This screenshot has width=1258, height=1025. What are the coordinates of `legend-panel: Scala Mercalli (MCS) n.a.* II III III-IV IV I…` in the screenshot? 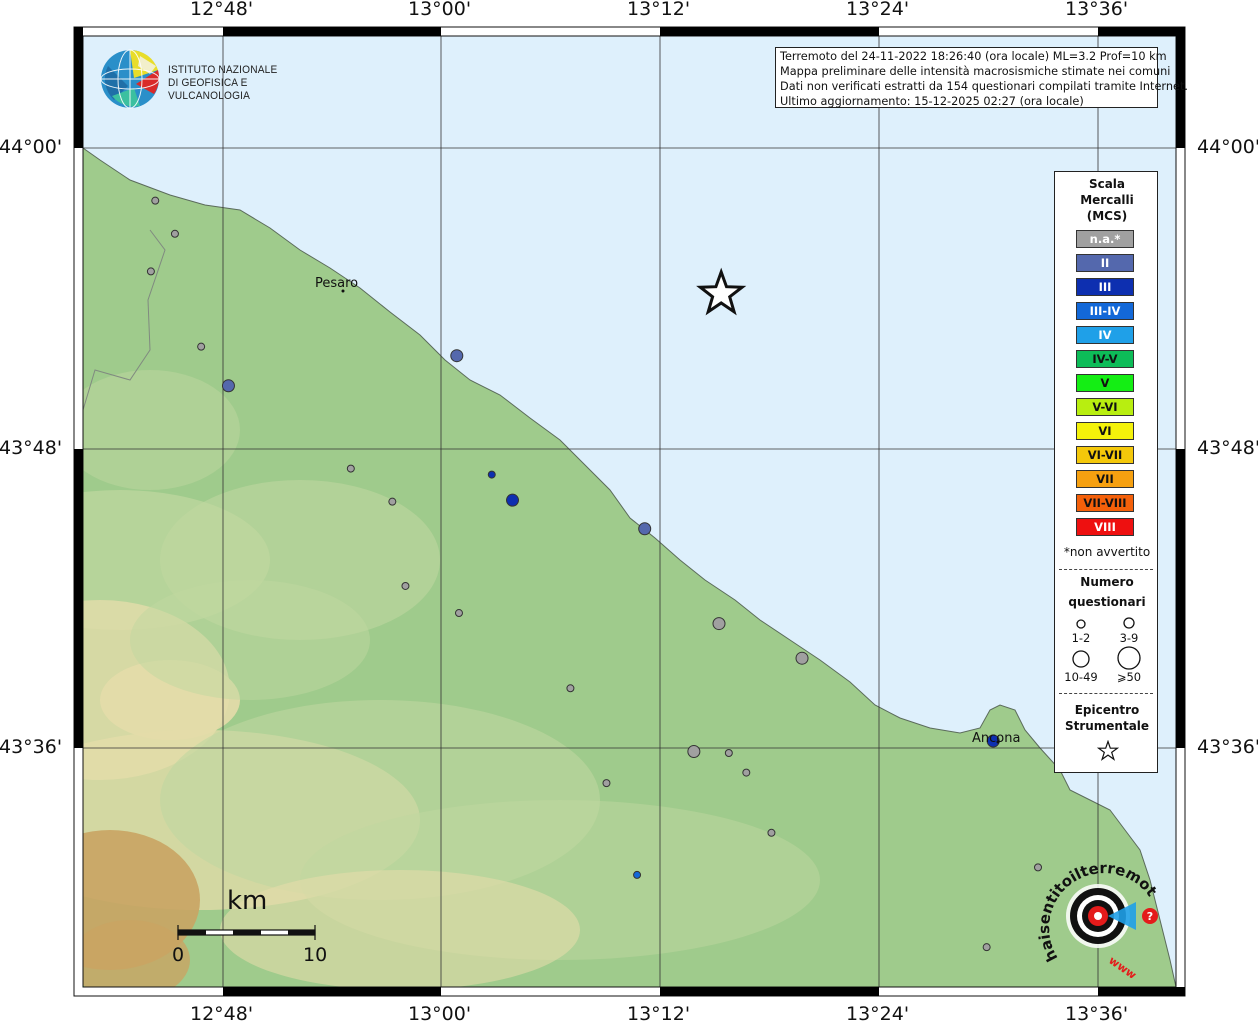 It's located at (1106, 472).